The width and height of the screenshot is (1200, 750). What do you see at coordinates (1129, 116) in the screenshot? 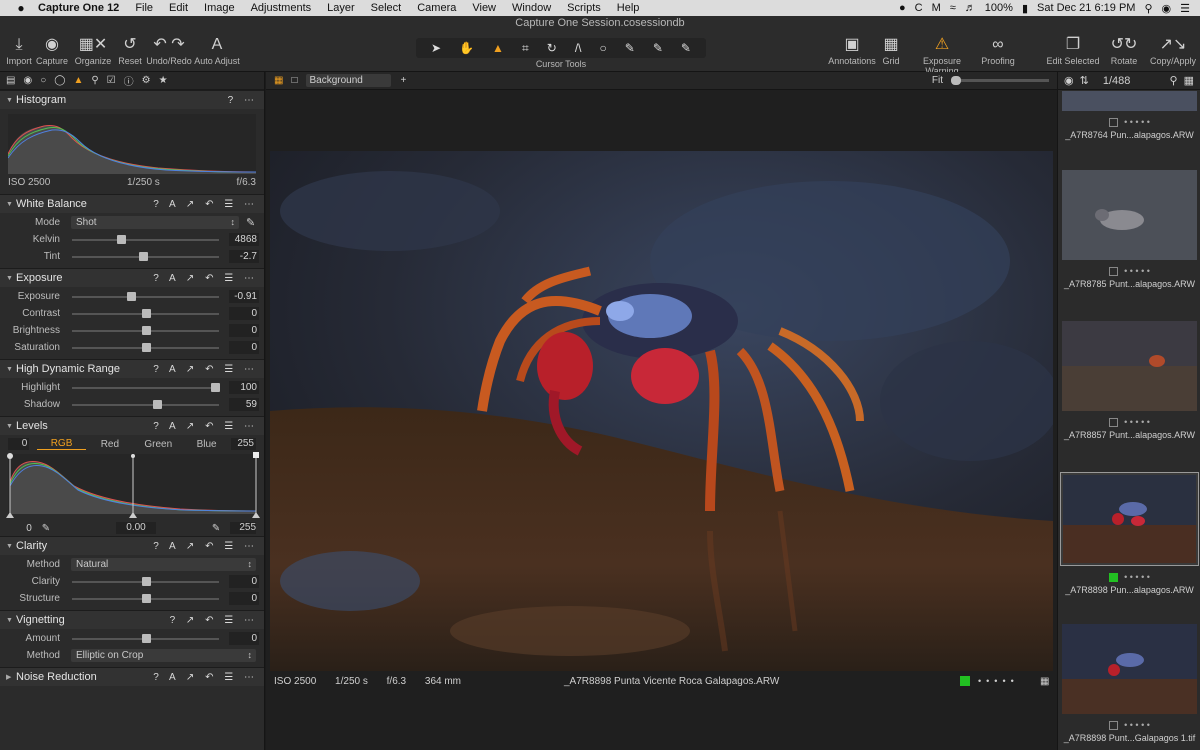
I see `browser-thumb: • • • • • _A7R8764 Pun...alapagos.ARW` at bounding box center [1129, 116].